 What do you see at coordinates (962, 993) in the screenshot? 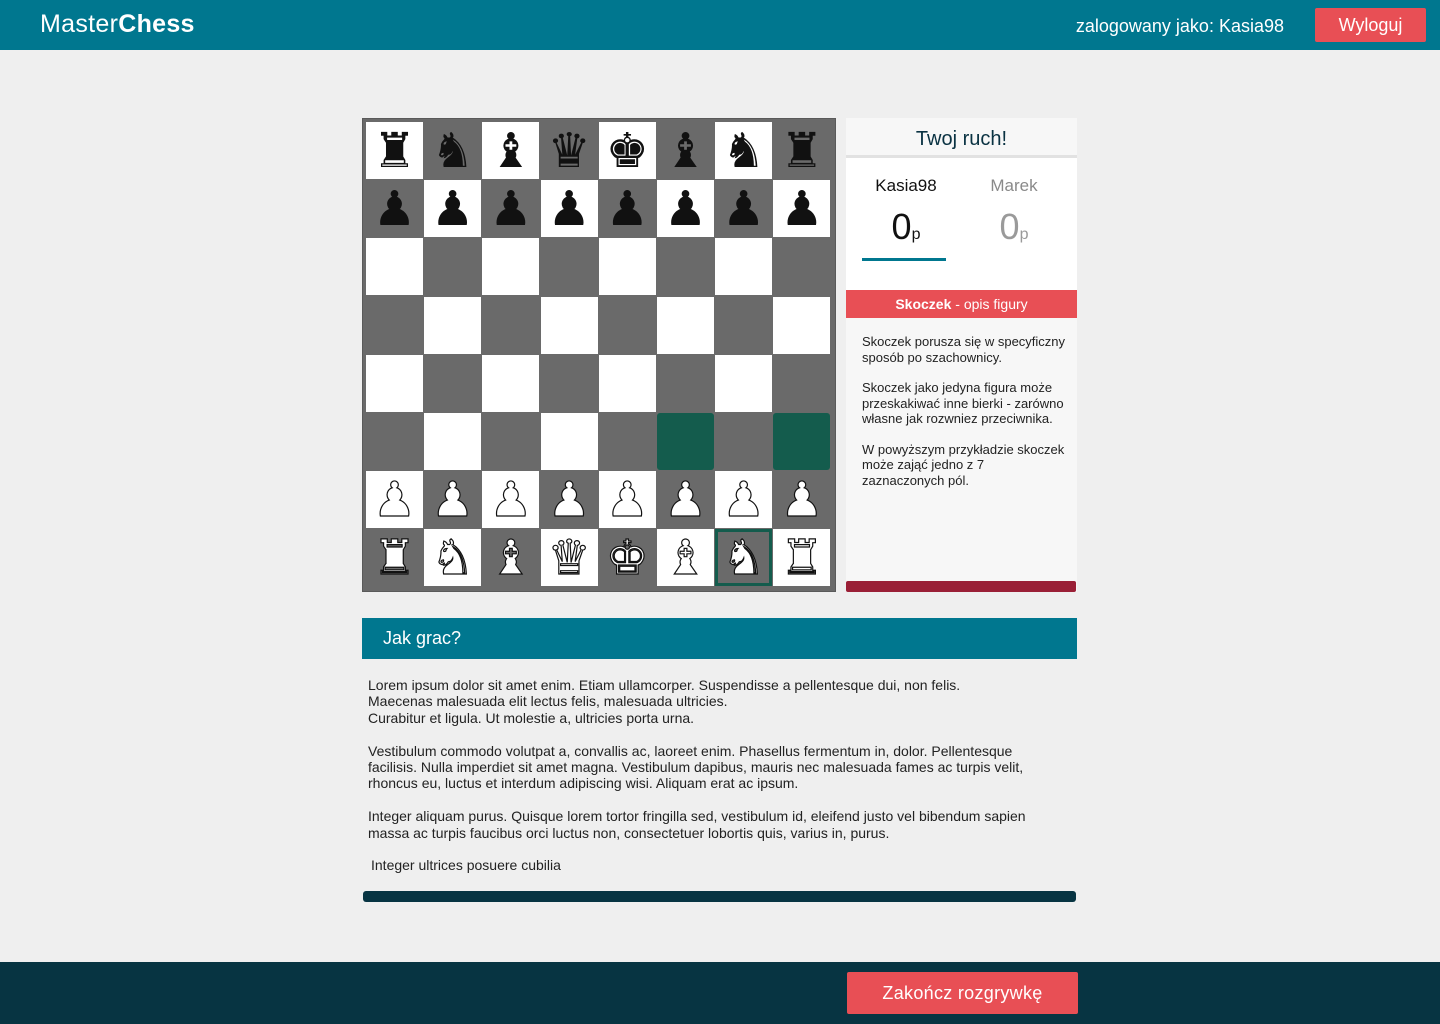
I see `end-game-button: Zakończ rozgrywkę` at bounding box center [962, 993].